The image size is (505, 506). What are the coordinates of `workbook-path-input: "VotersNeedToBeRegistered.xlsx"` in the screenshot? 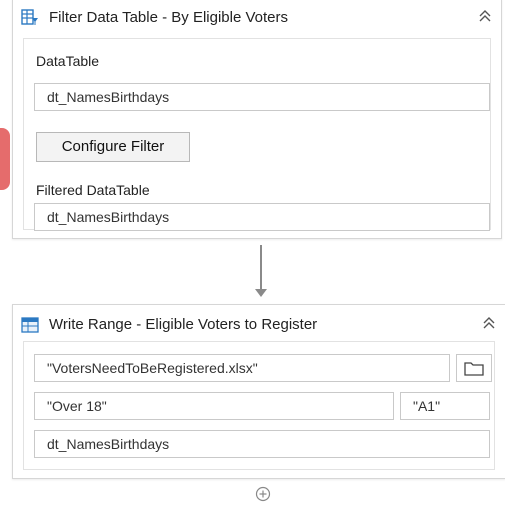 It's located at (242, 368).